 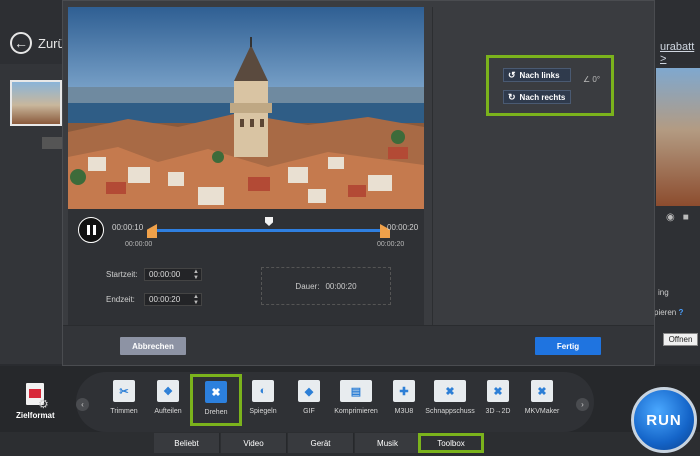 What do you see at coordinates (139, 244) in the screenshot?
I see `start-mark-label: 00:00:00` at bounding box center [139, 244].